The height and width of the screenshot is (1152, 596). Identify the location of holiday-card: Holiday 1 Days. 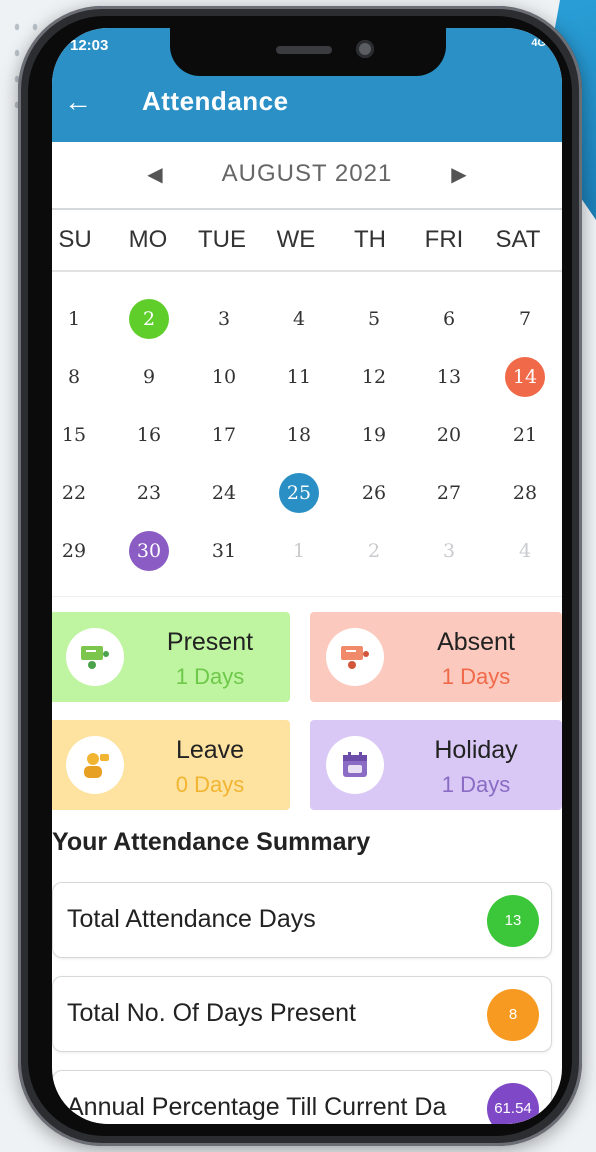
(436, 765).